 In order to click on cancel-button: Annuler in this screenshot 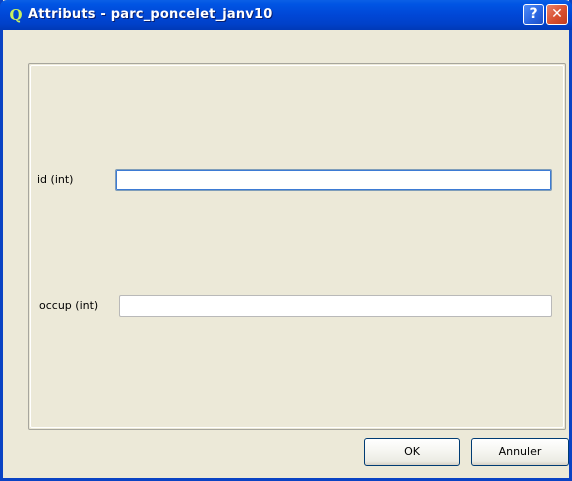, I will do `click(520, 452)`.